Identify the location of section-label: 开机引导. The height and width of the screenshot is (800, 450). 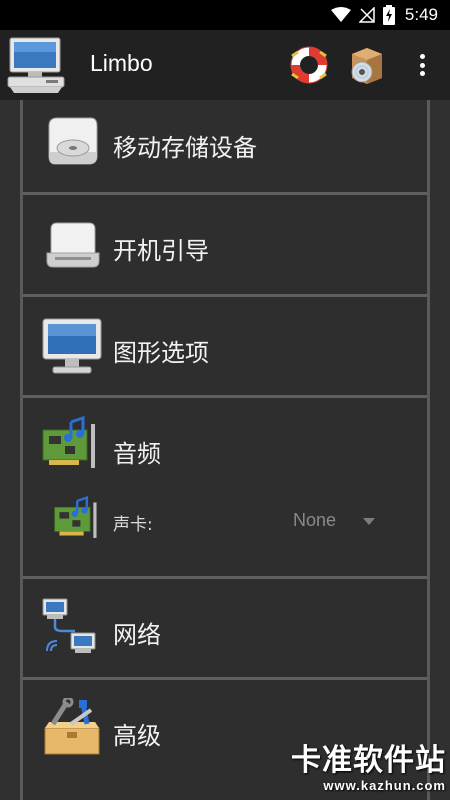
(161, 251).